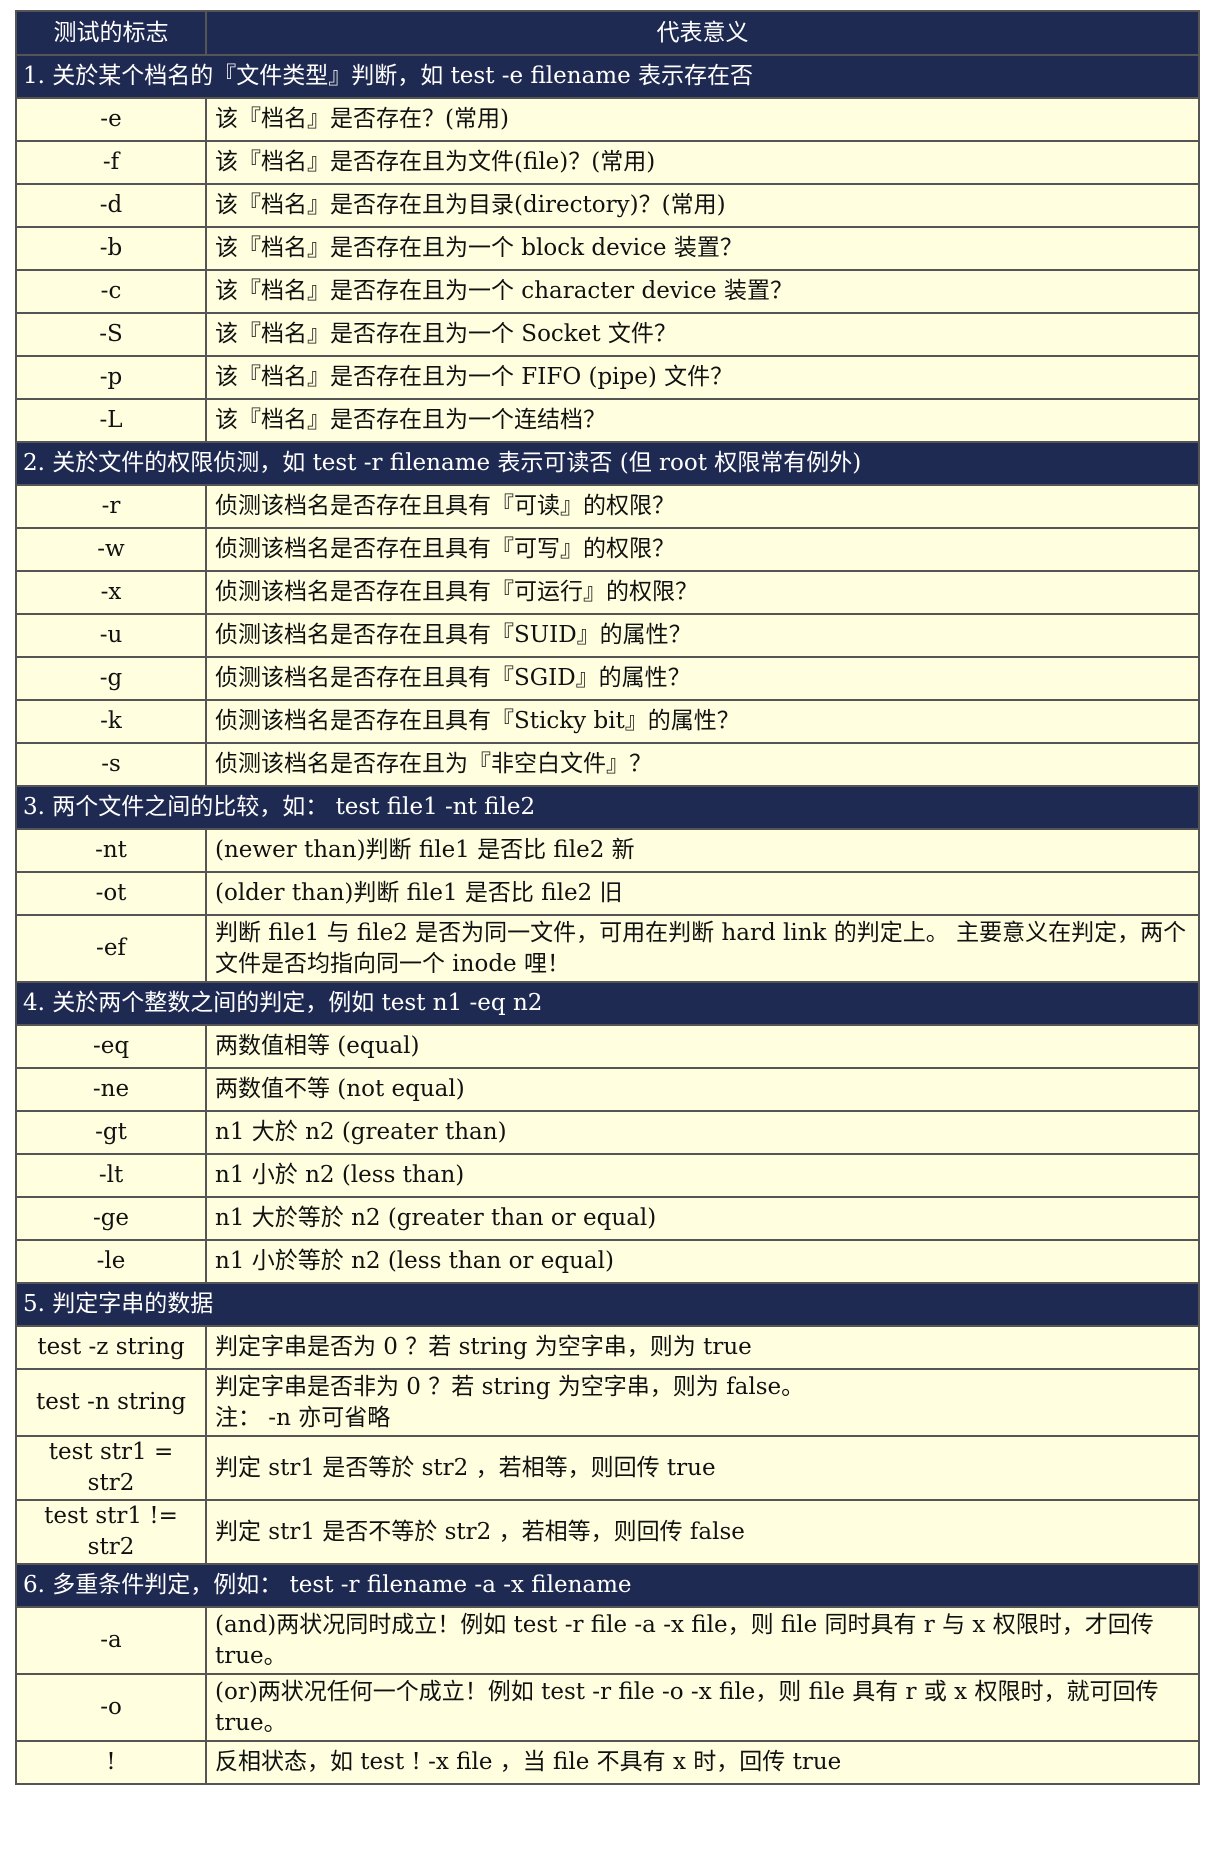  I want to click on flag-cell: -o, so click(111, 1707).